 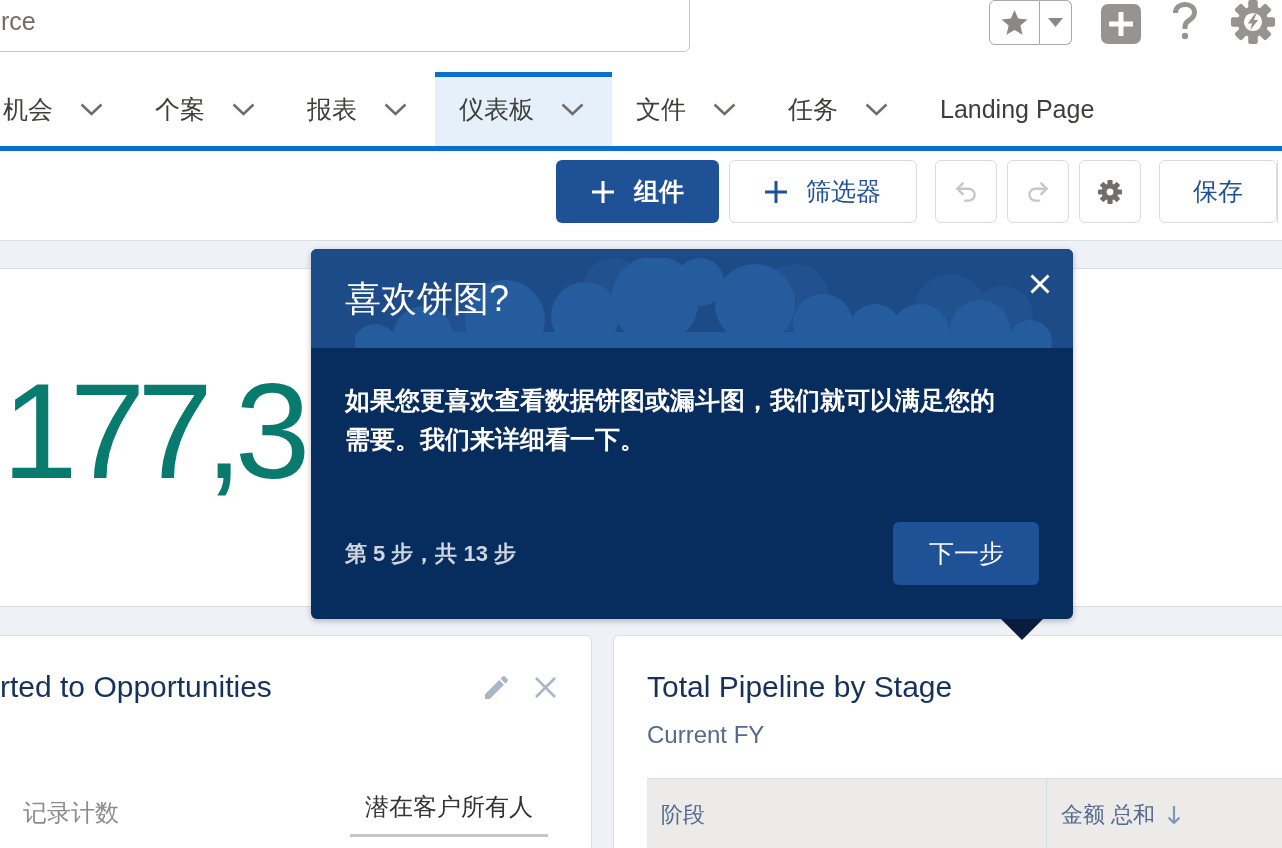 I want to click on caret-down-icon, so click(x=1055, y=22).